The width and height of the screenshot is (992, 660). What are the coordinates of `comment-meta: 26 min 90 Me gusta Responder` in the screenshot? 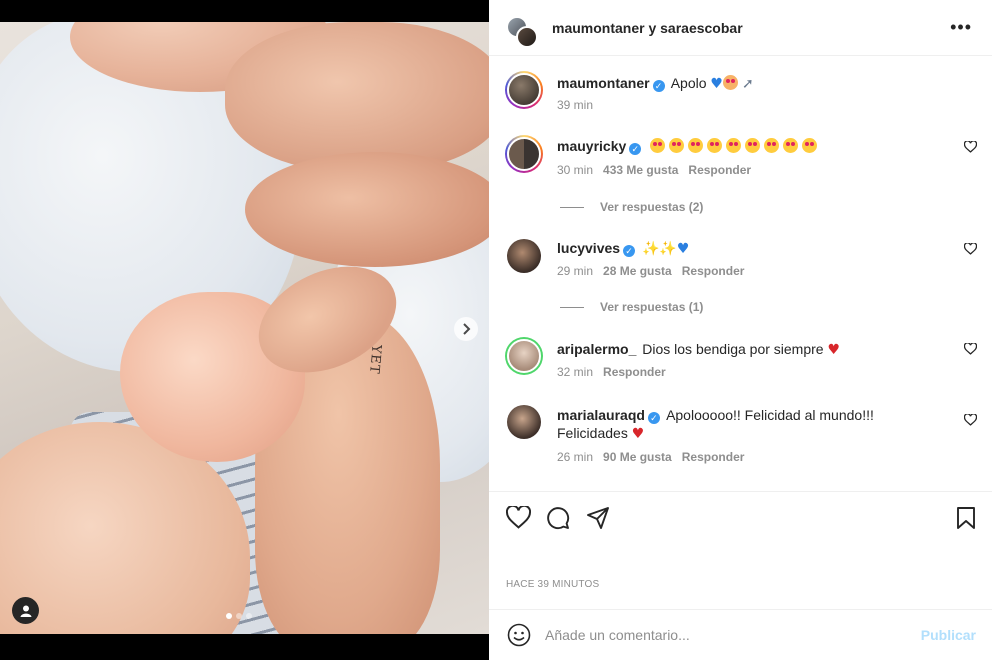 It's located at (650, 457).